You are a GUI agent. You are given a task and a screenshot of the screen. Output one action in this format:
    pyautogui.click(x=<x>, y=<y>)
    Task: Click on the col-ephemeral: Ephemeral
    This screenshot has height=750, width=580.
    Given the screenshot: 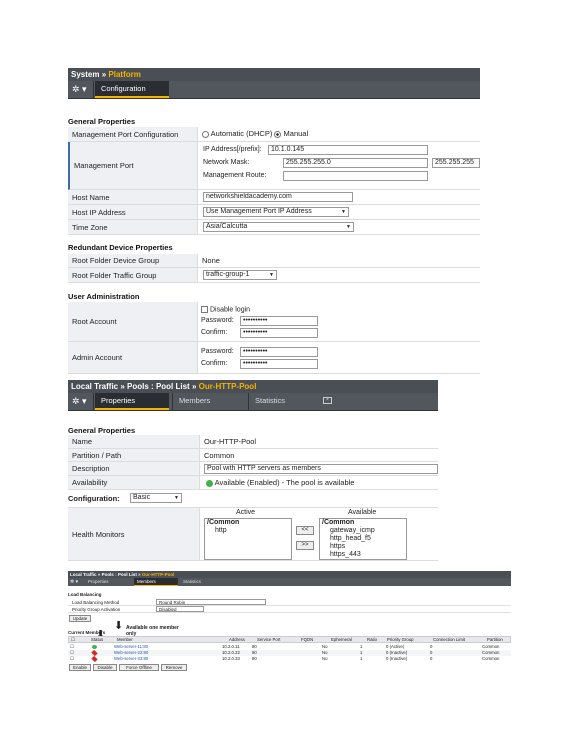 What is the action you would take?
    pyautogui.click(x=341, y=639)
    